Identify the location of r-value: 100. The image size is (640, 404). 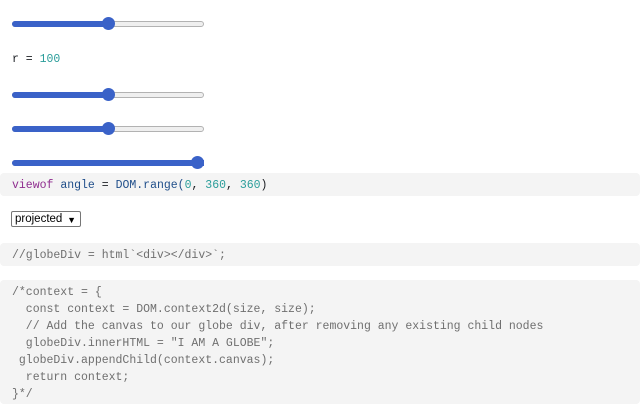
(50, 59).